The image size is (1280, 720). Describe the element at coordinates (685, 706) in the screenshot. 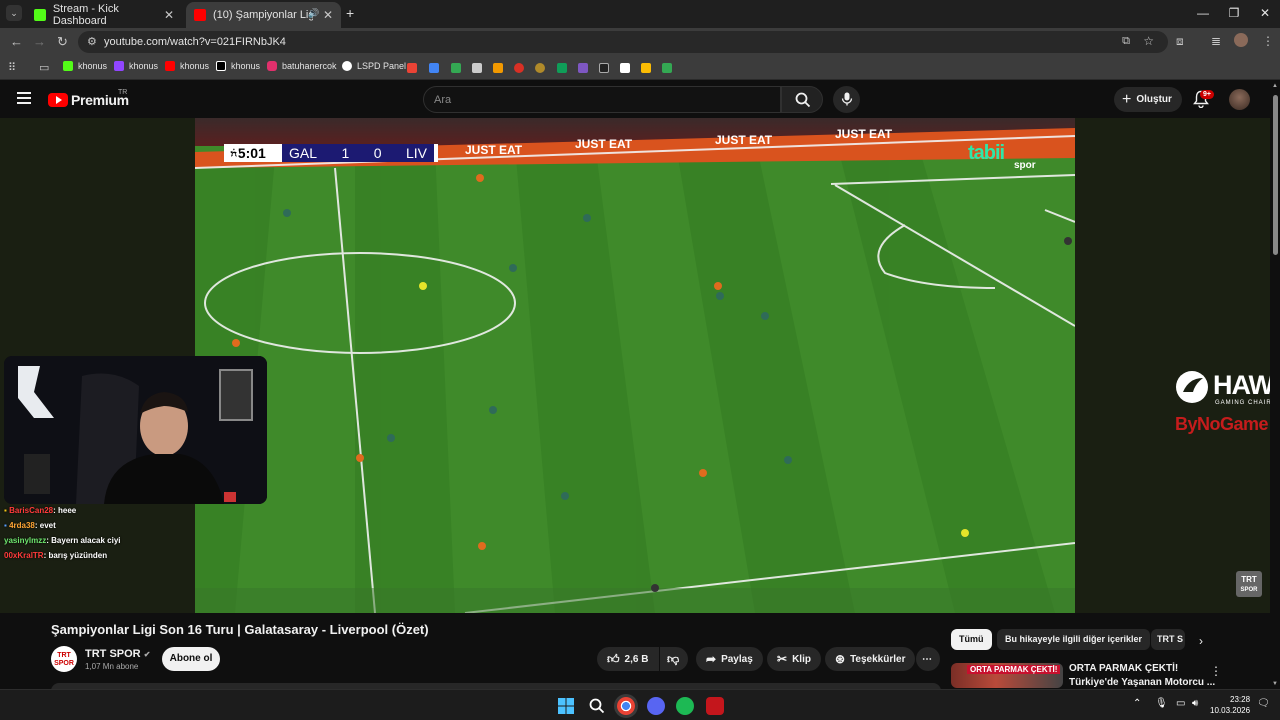

I see `spotify-icon` at that location.